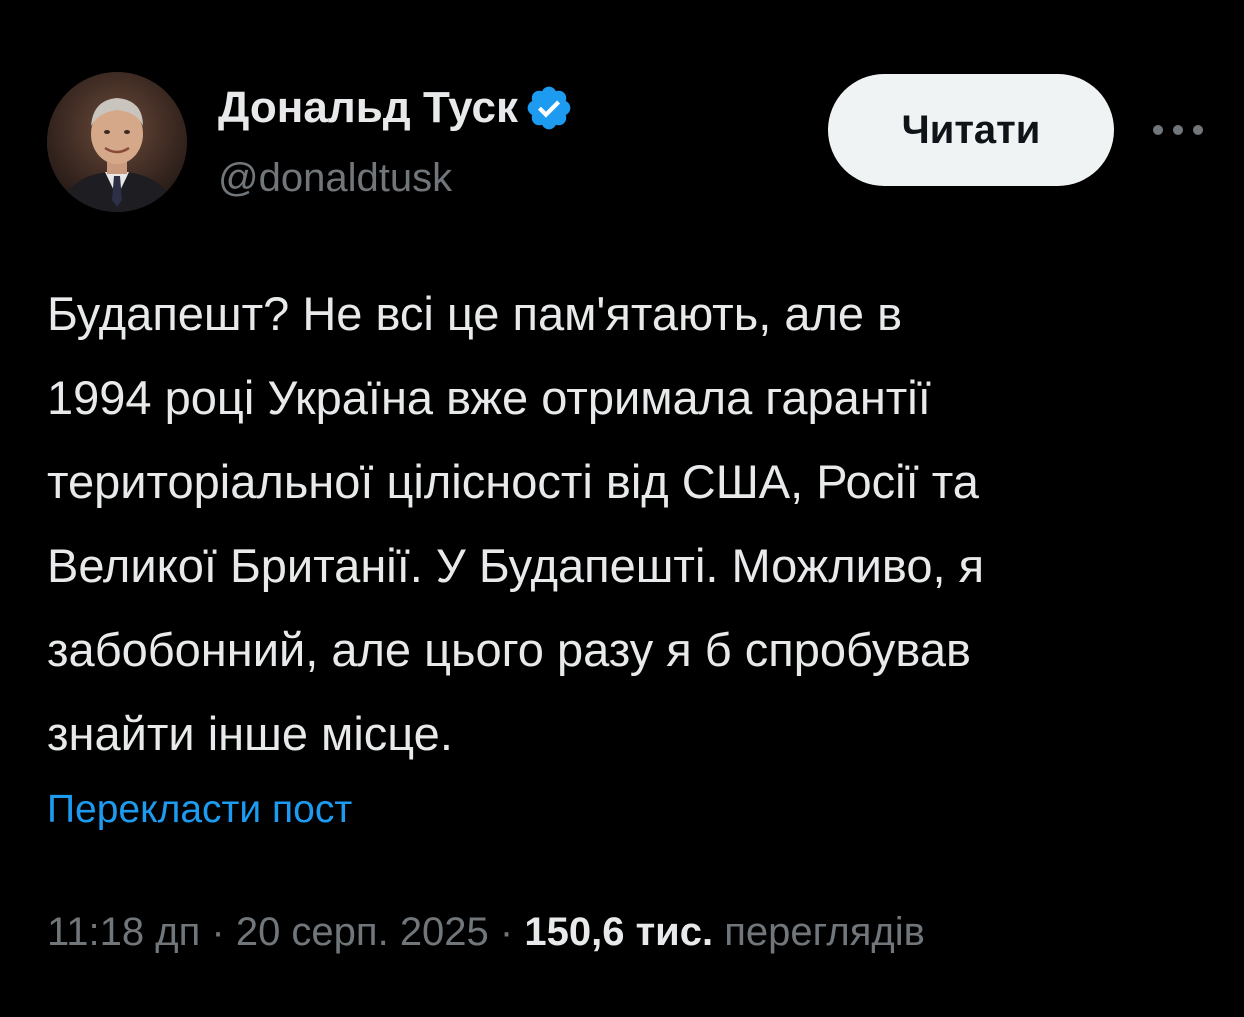  What do you see at coordinates (123, 932) in the screenshot?
I see `post-time: 11:18 дп` at bounding box center [123, 932].